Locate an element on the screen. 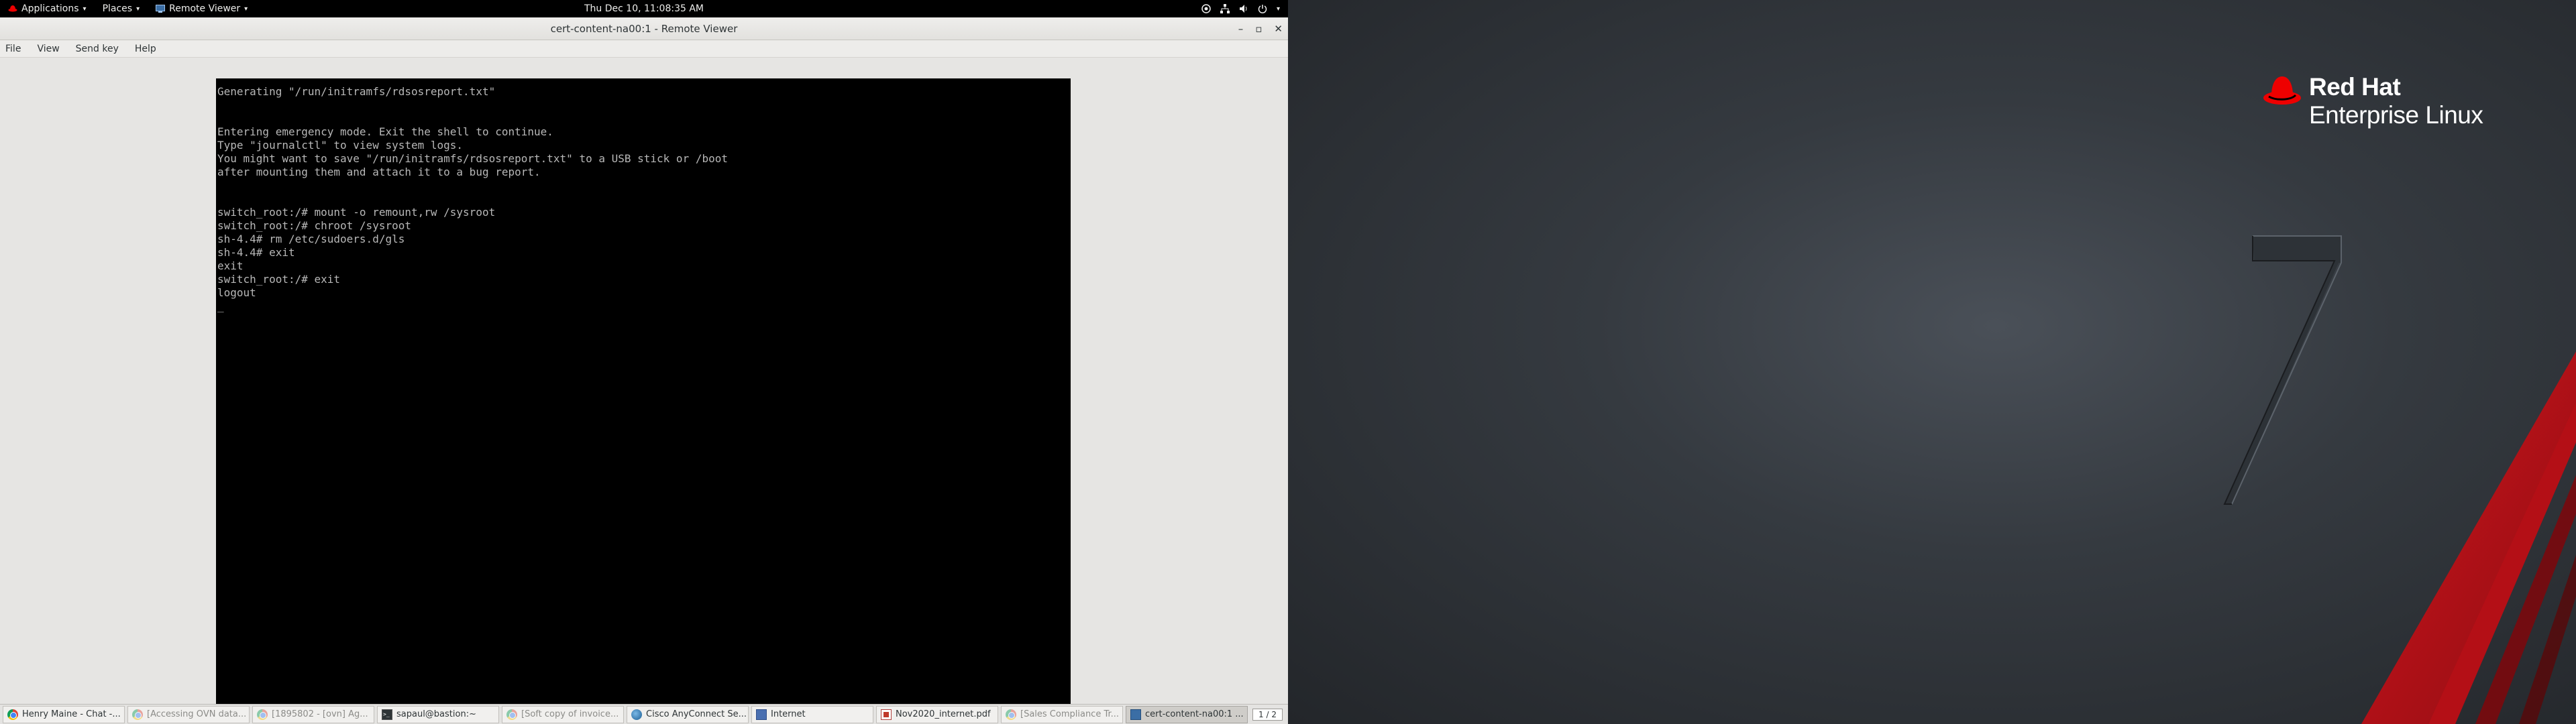 The image size is (2576, 724). chat-status-icon is located at coordinates (1206, 8).